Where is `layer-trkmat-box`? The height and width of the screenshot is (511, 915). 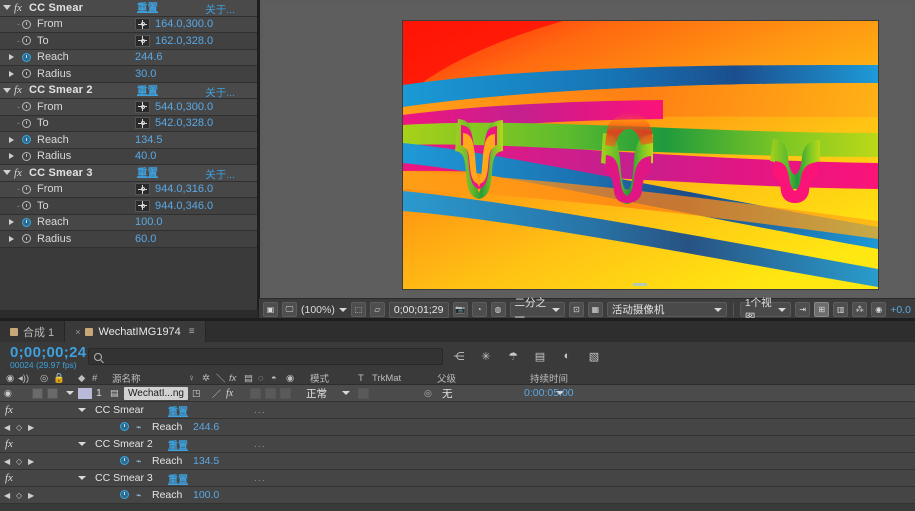 layer-trkmat-box is located at coordinates (363, 393).